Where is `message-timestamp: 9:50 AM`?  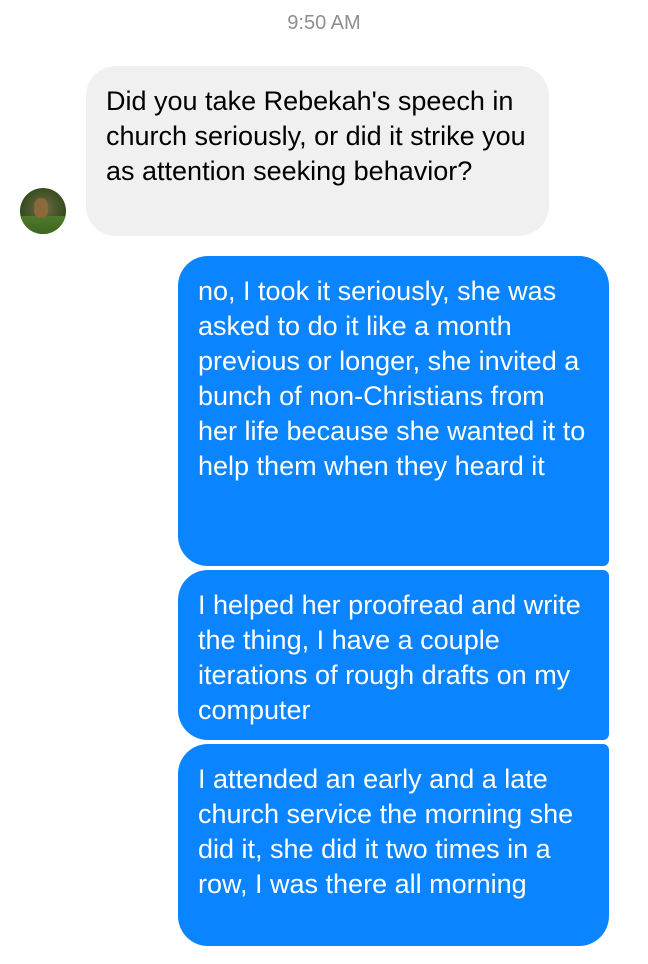
message-timestamp: 9:50 AM is located at coordinates (324, 23).